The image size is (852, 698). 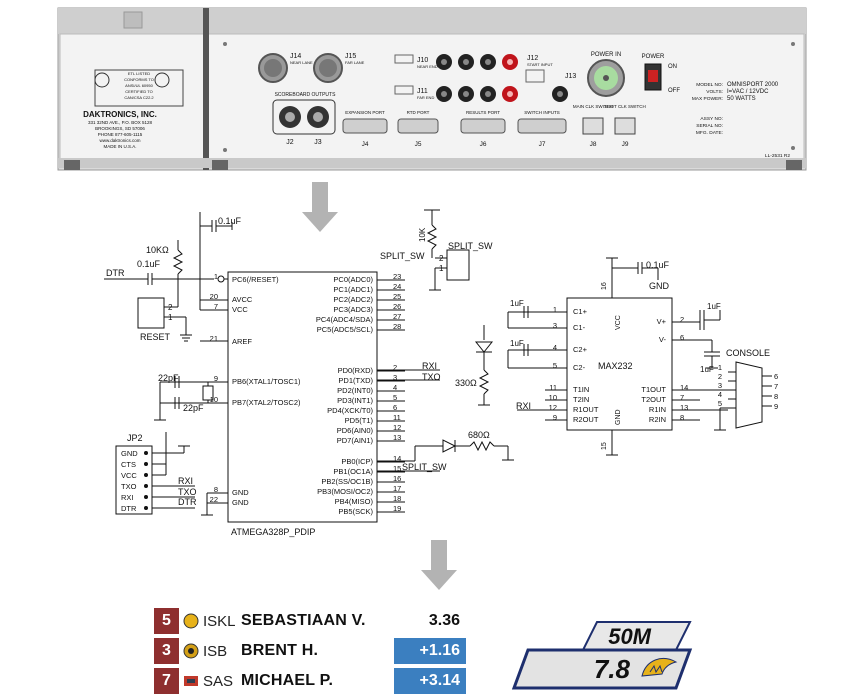 What do you see at coordinates (355, 440) in the screenshot?
I see `mcu-pin-name: PD7(AIN1)` at bounding box center [355, 440].